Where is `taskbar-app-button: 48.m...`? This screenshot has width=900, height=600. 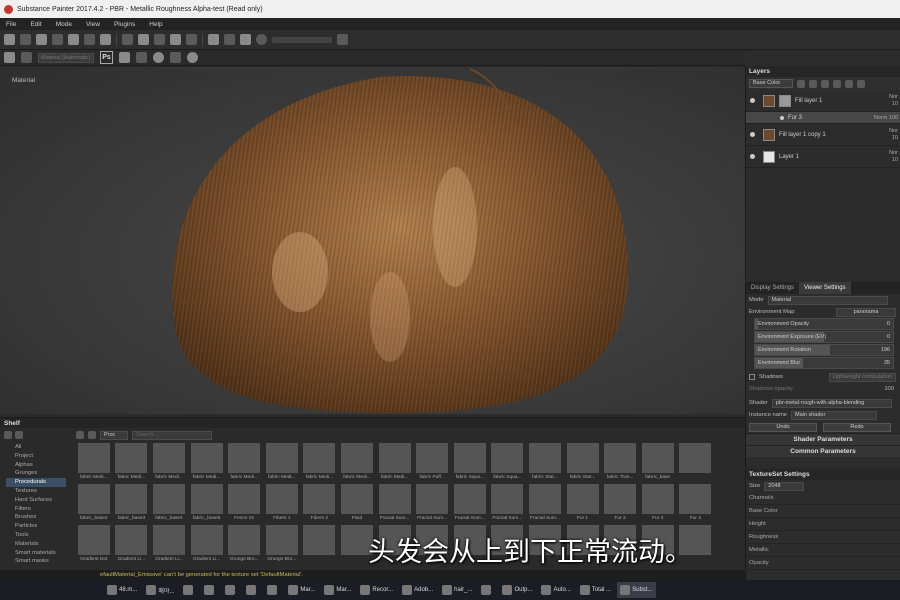
taskbar-app-button: 48.m... is located at coordinates (122, 590).